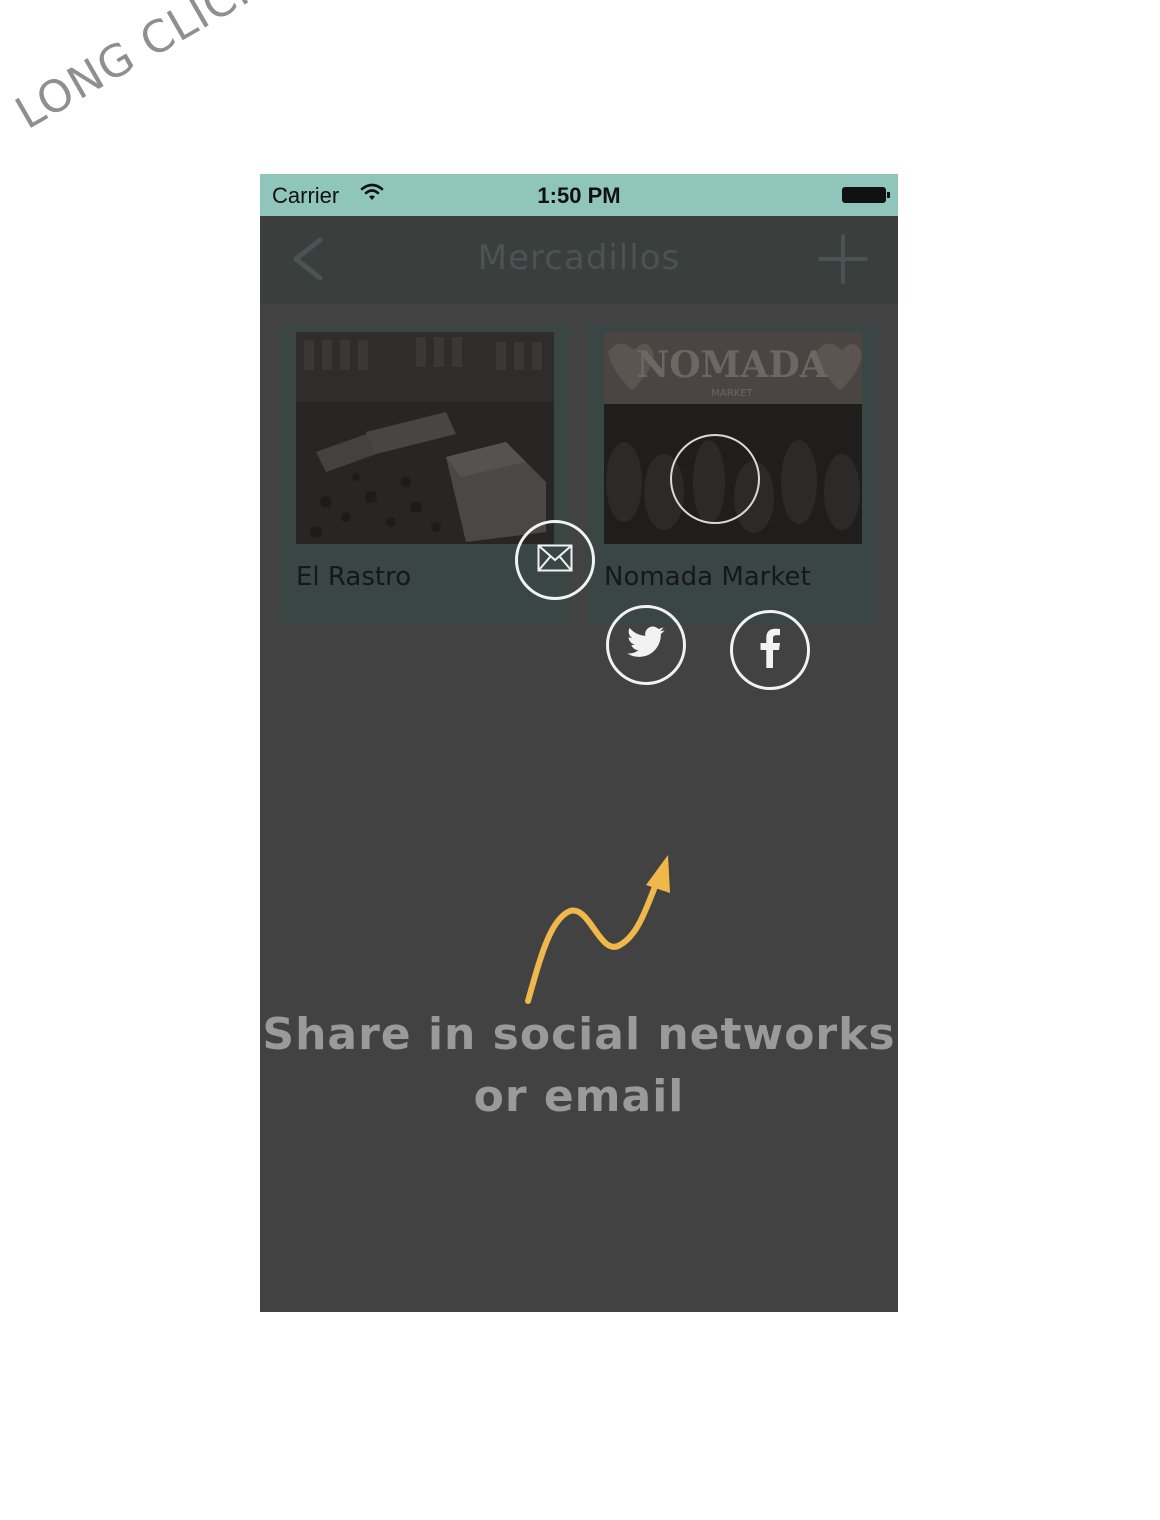 The image size is (1160, 1520). I want to click on facebook-icon, so click(770, 650).